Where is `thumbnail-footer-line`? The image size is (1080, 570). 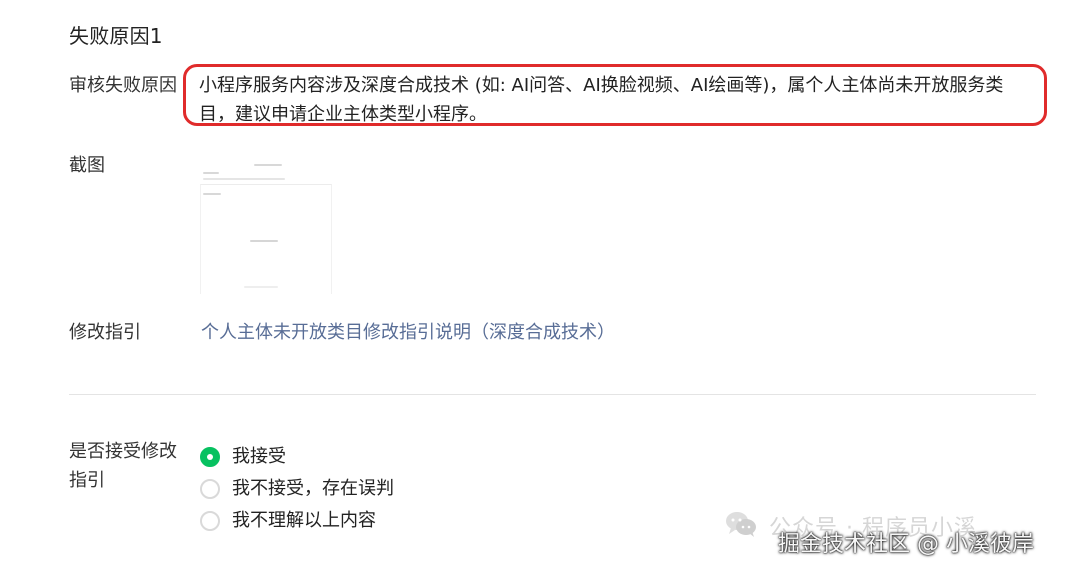
thumbnail-footer-line is located at coordinates (261, 287).